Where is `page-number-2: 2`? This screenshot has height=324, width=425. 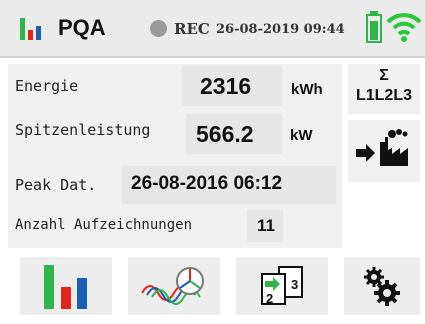
page-number-2: 2 is located at coordinates (270, 298).